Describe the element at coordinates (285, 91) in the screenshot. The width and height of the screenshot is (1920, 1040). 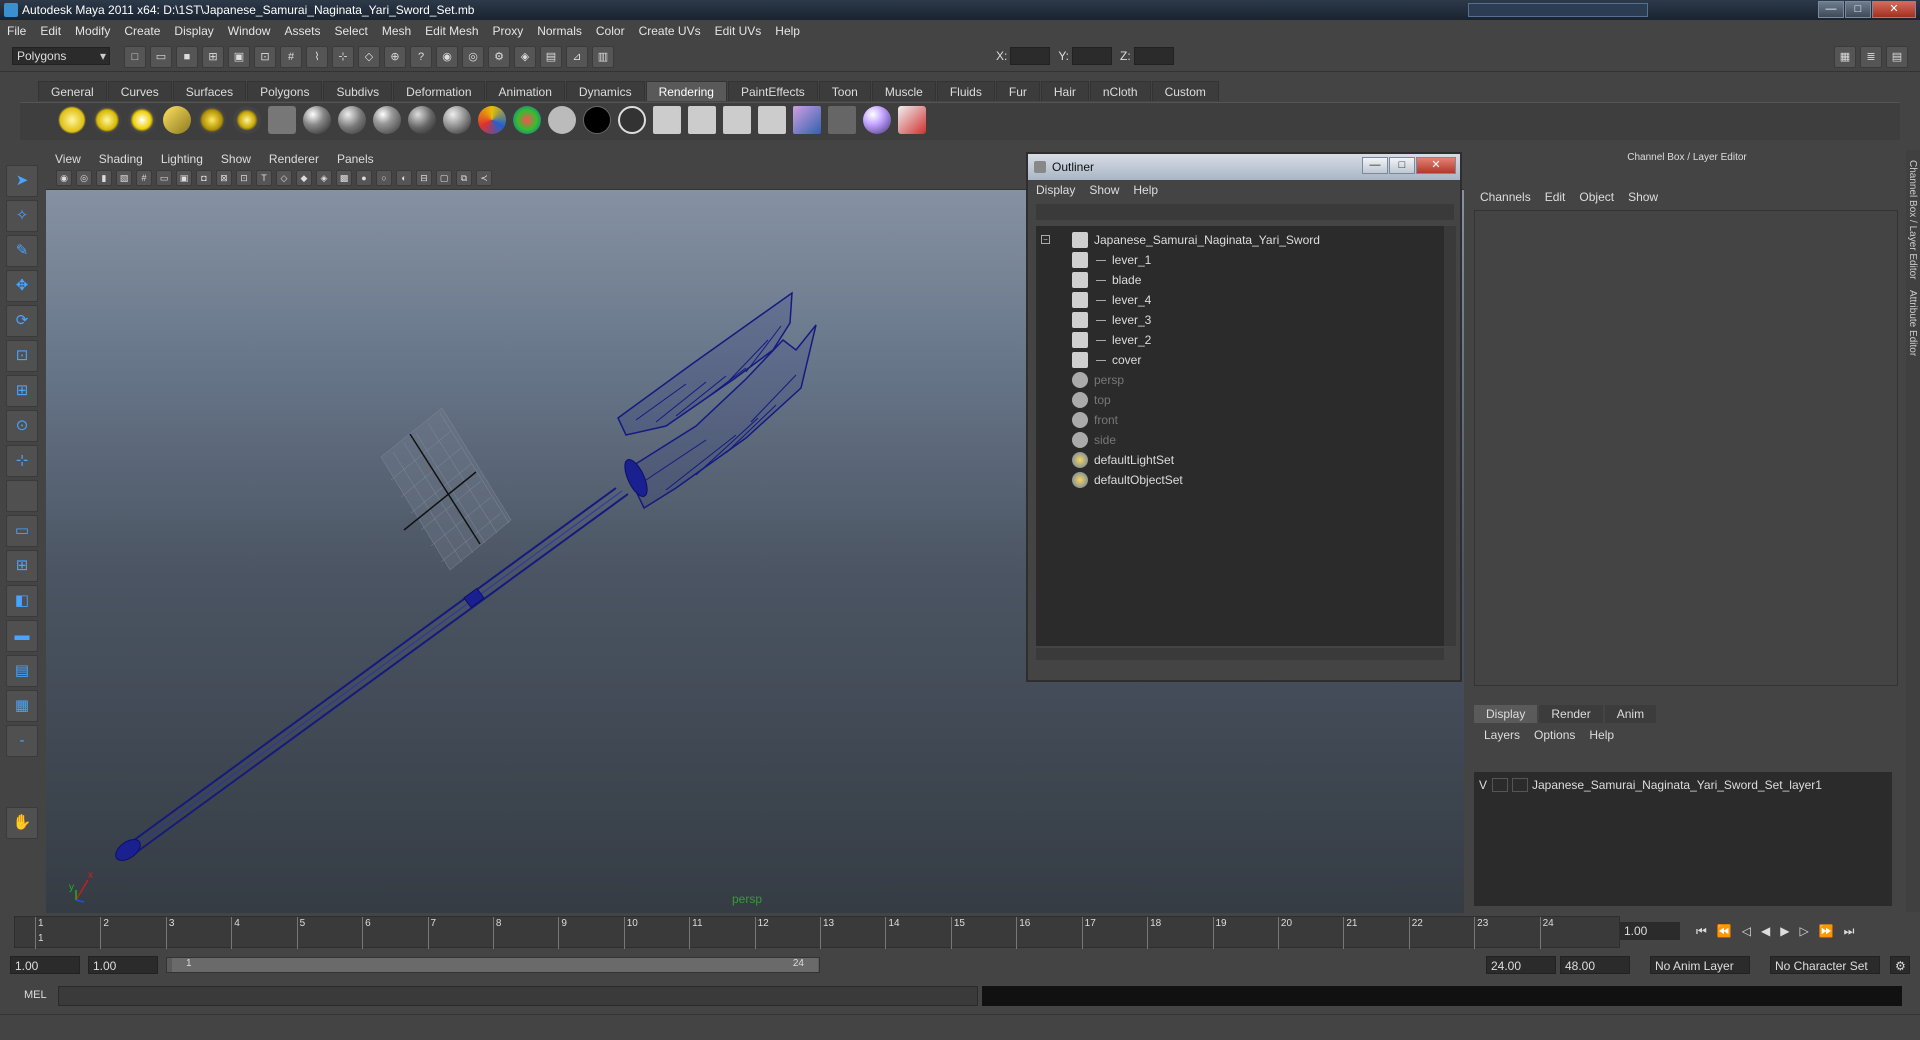
I see `shelf-tab-polygons: Polygons` at that location.